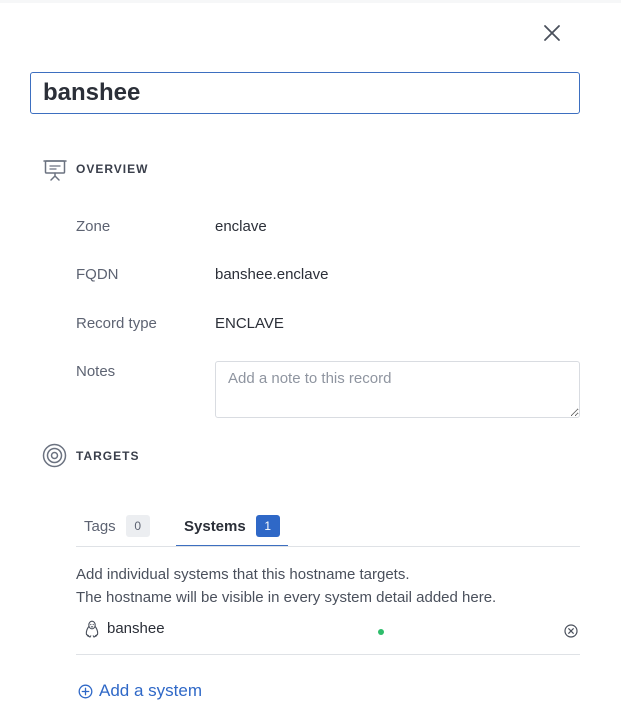 The image size is (621, 722). Describe the element at coordinates (85, 691) in the screenshot. I see `plus-circle-icon` at that location.